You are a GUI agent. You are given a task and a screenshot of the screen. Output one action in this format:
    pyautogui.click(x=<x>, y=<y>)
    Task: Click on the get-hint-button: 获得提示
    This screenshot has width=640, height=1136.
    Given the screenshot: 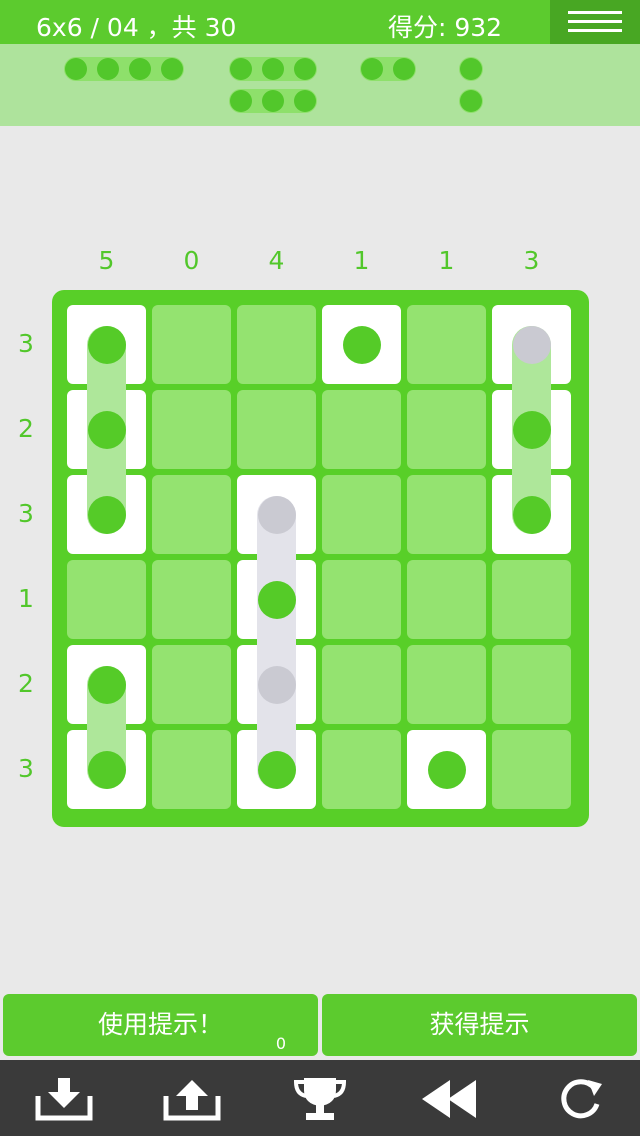 What is the action you would take?
    pyautogui.click(x=479, y=1025)
    